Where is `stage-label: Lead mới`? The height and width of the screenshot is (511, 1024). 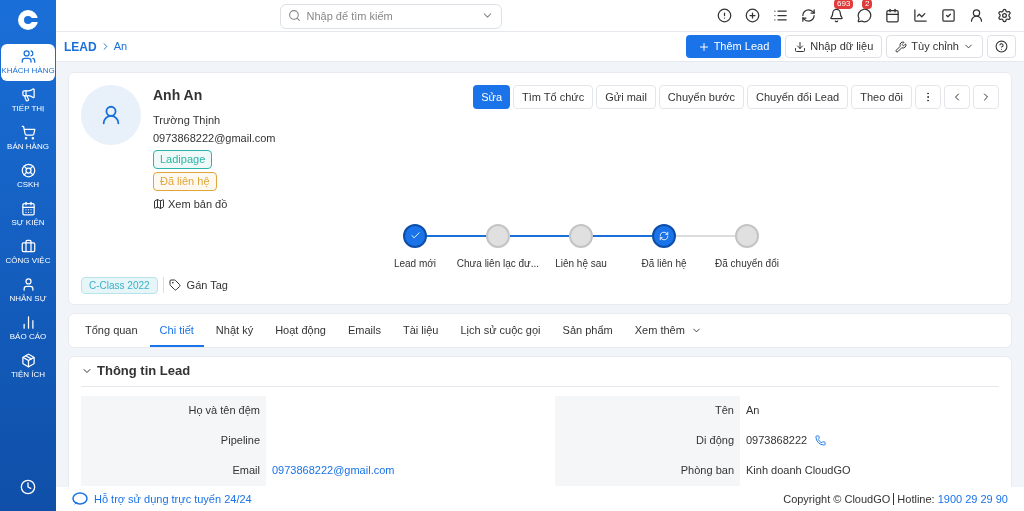 stage-label: Lead mới is located at coordinates (415, 263).